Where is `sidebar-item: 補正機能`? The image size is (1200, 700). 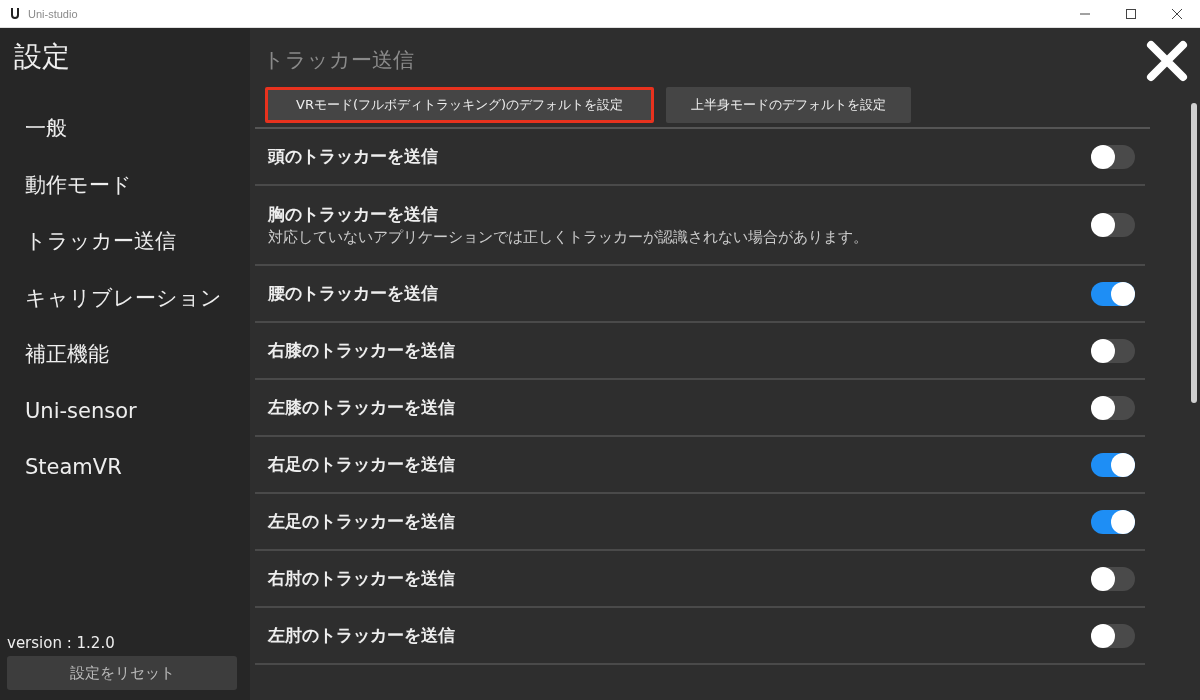
sidebar-item: 補正機能 is located at coordinates (125, 354).